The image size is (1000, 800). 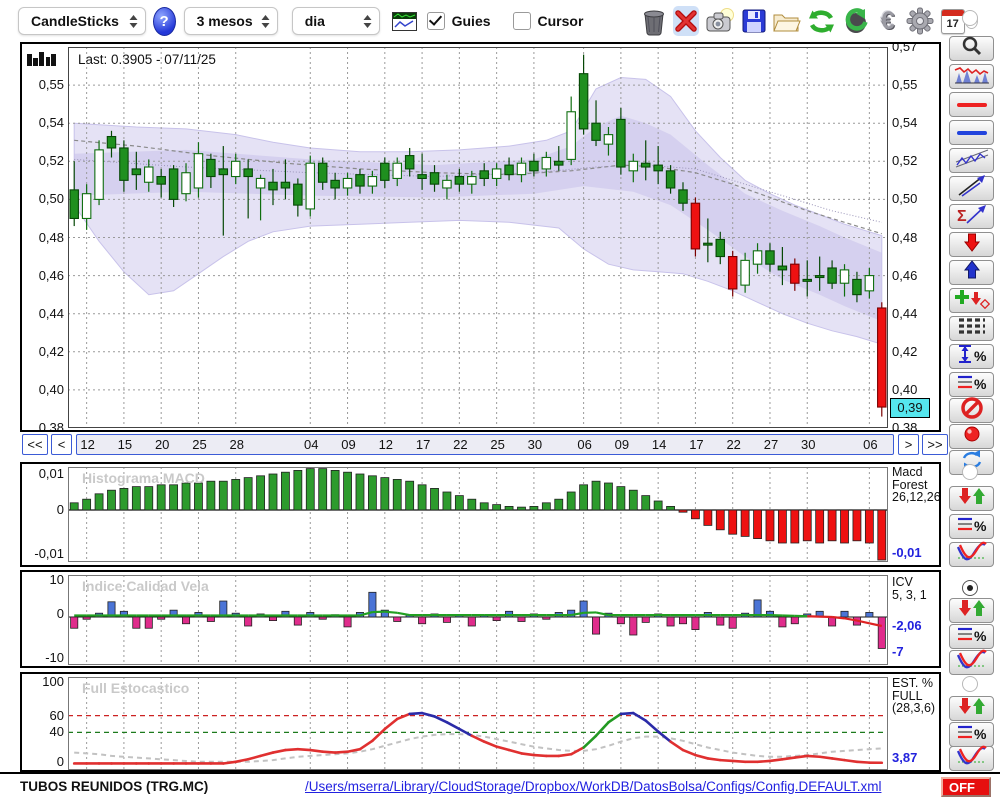 I want to click on macd-updown-button, so click(x=971, y=498).